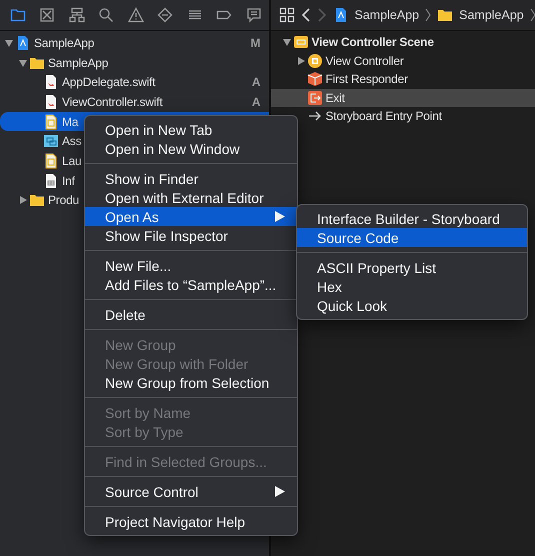 The height and width of the screenshot is (556, 535). What do you see at coordinates (365, 61) in the screenshot?
I see `outline-label: View Controller` at bounding box center [365, 61].